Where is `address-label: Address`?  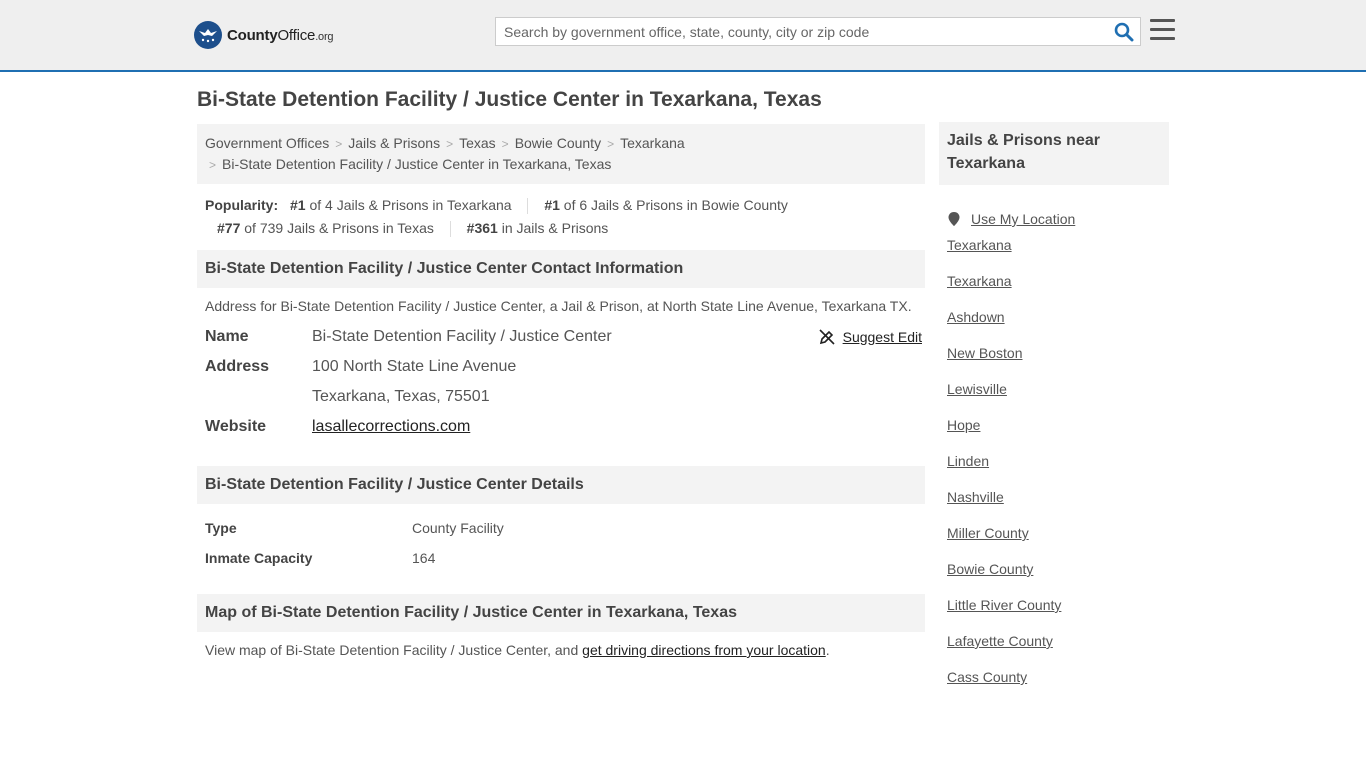
address-label: Address is located at coordinates (237, 366).